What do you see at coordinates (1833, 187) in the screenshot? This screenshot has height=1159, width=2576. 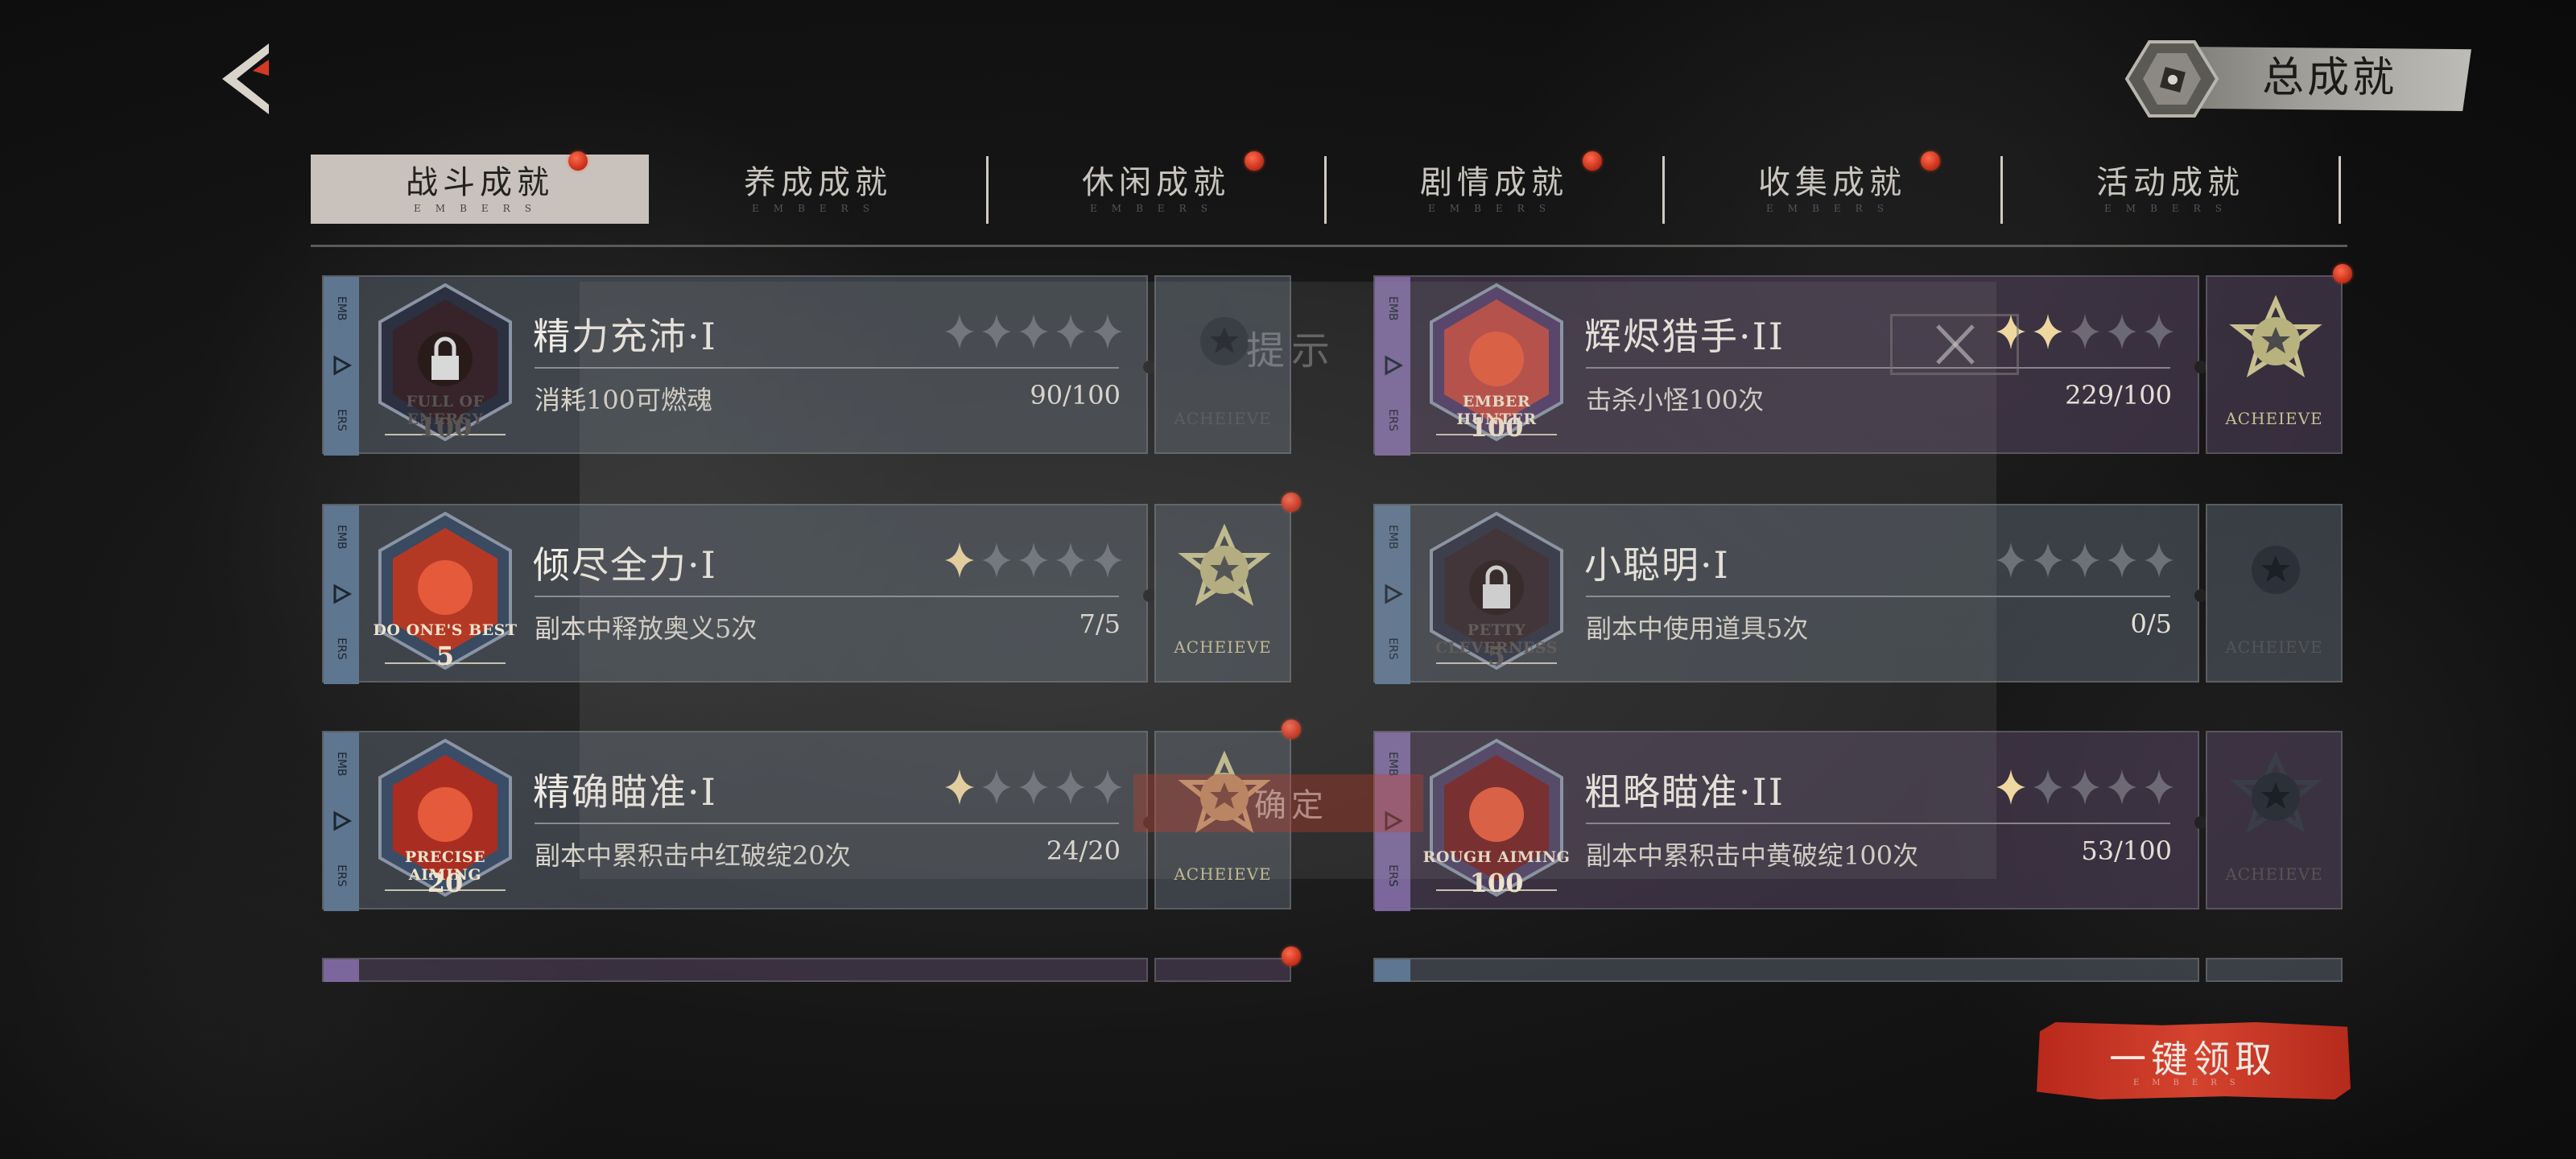 I see `tab-collection: 收集成就 EMBERS` at bounding box center [1833, 187].